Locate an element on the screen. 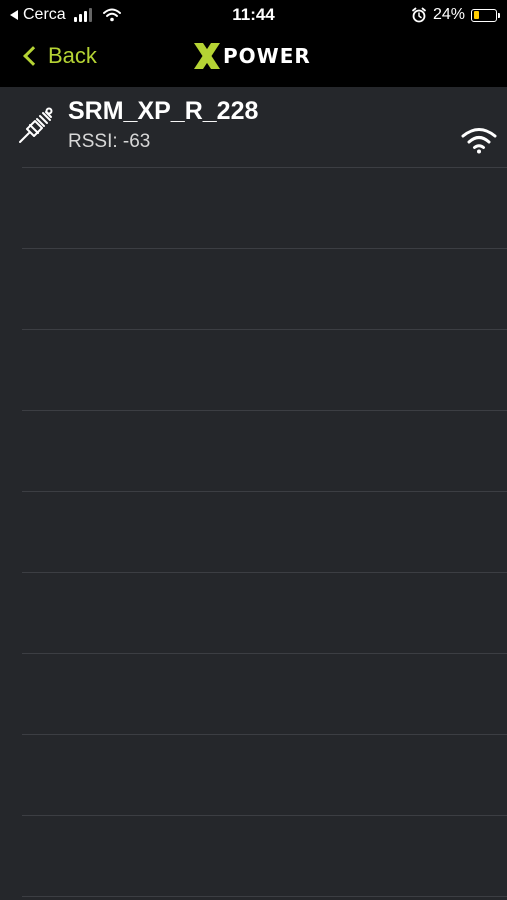  back-label: Back is located at coordinates (72, 55).